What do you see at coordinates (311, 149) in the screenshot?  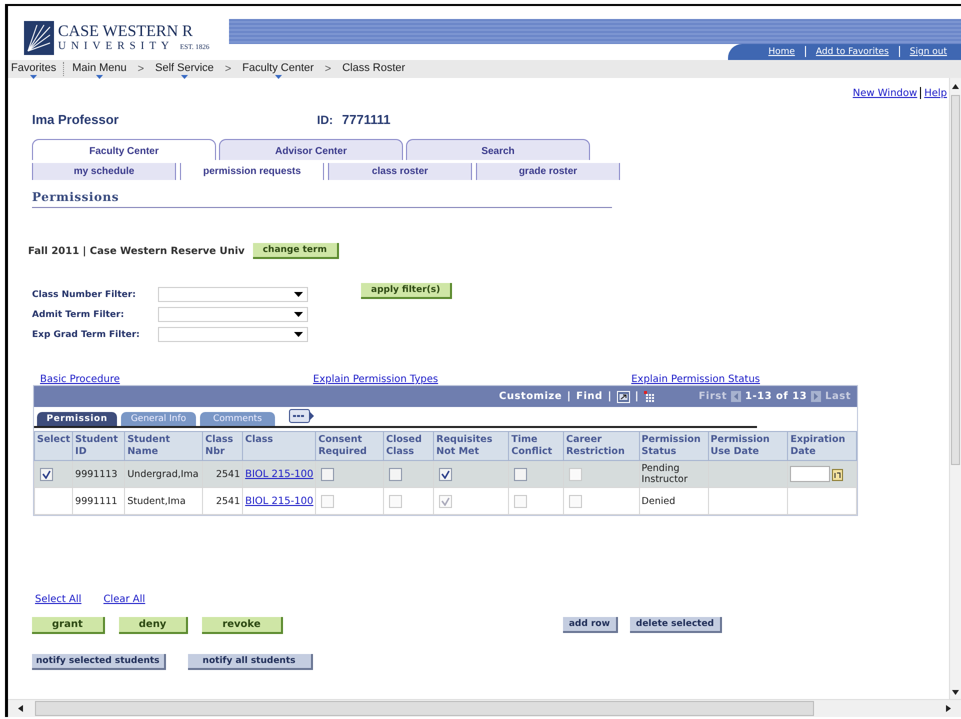 I see `tab: Advisor Center` at bounding box center [311, 149].